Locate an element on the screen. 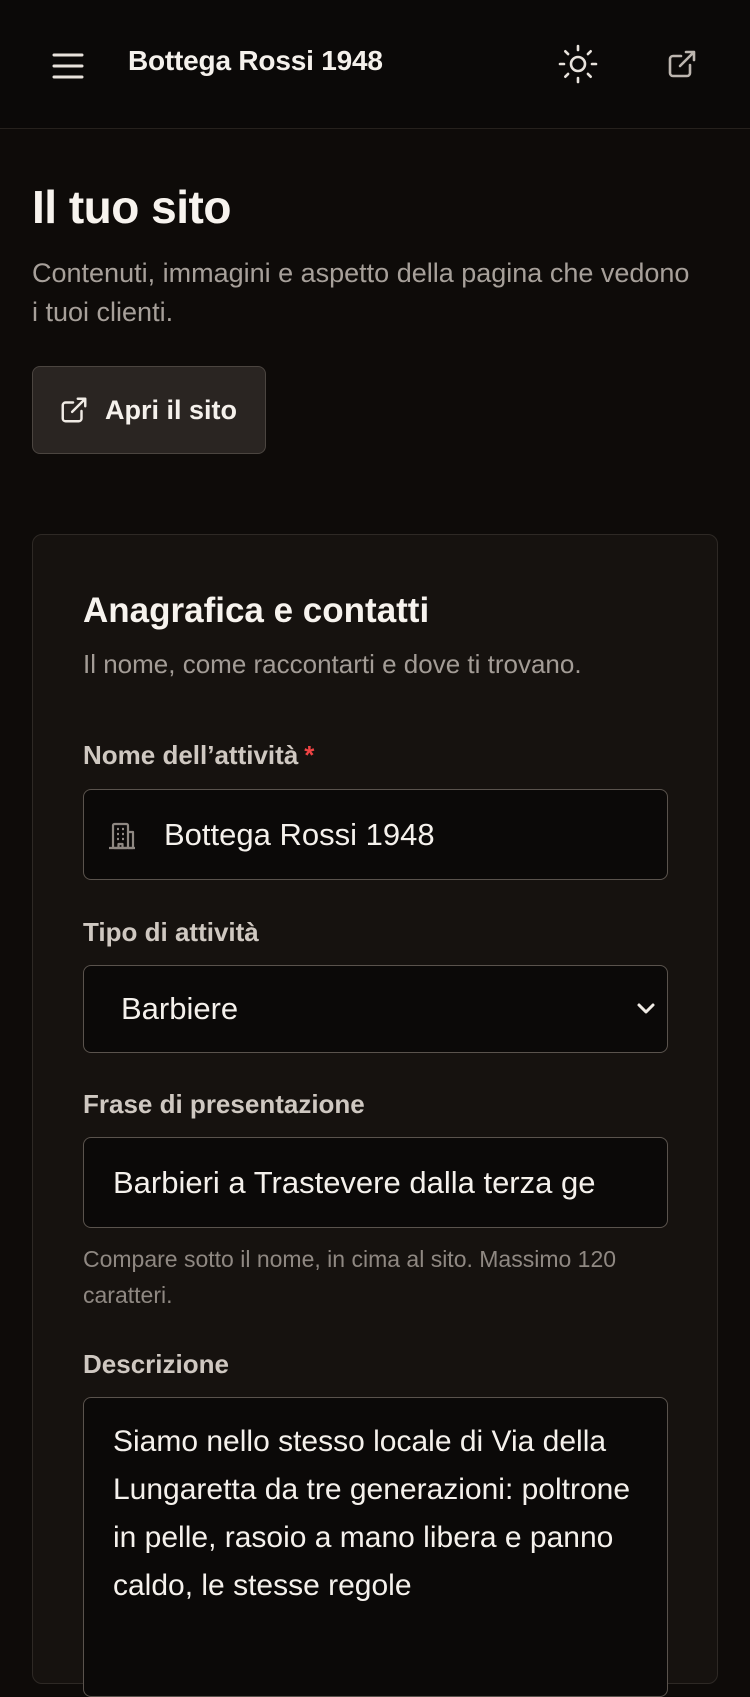 The image size is (750, 1697). business-name-input: Bottega Rossi 1948 is located at coordinates (375, 834).